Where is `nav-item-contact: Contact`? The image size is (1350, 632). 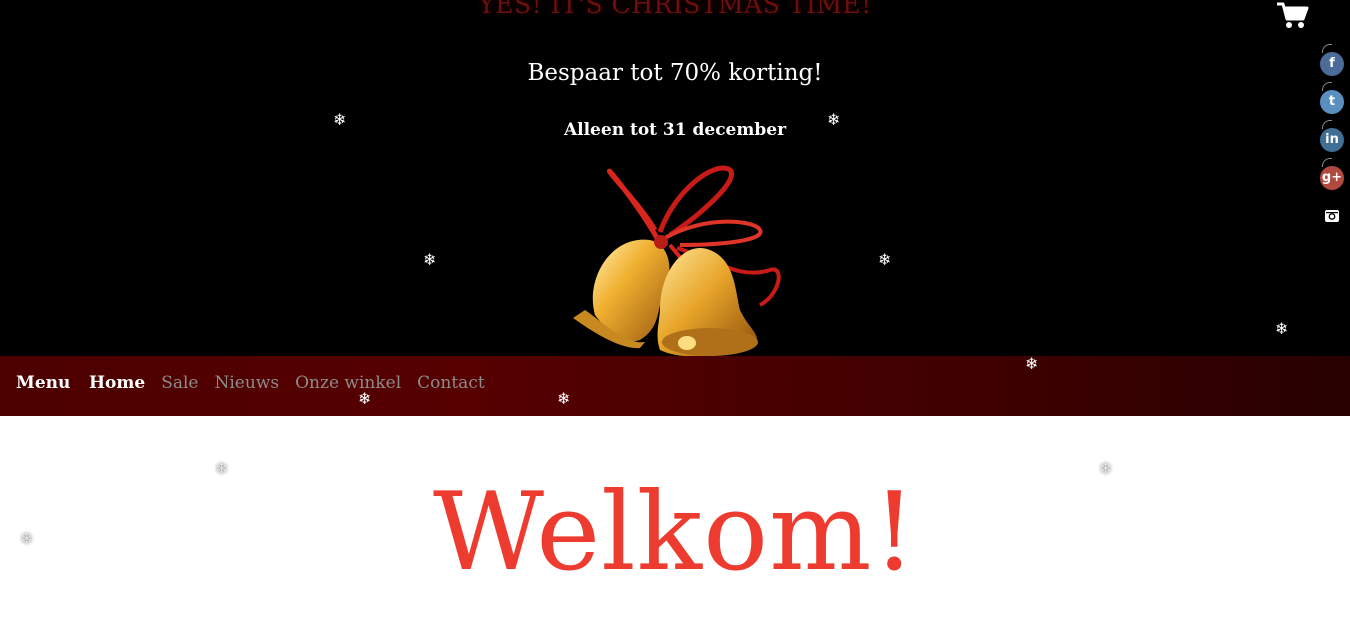 nav-item-contact: Contact is located at coordinates (451, 383).